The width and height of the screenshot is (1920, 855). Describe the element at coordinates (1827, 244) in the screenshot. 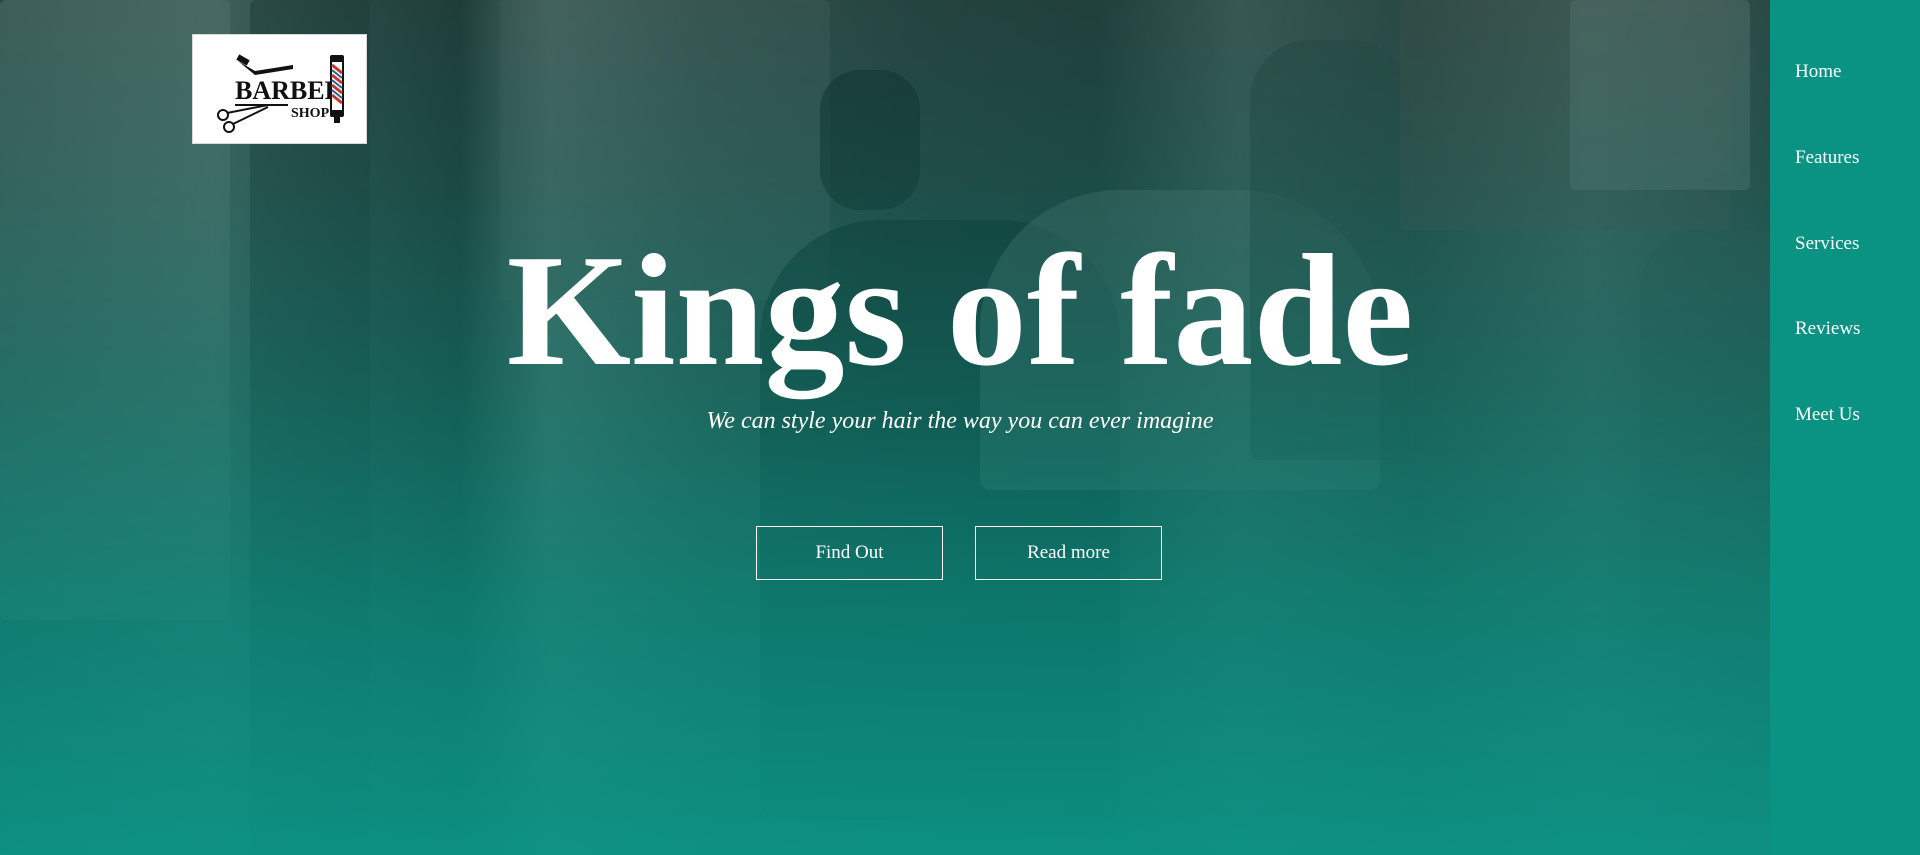

I see `nav-item-services: Services` at that location.